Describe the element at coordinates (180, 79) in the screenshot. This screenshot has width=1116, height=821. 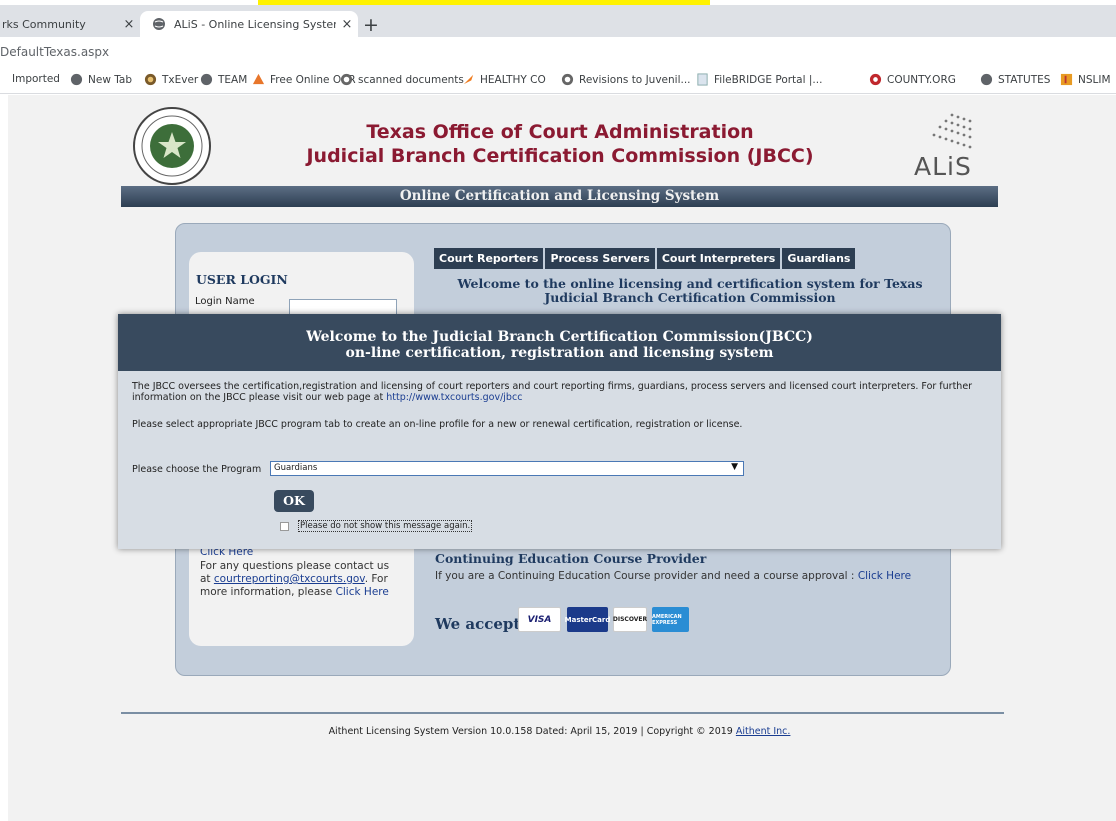
I see `bookmark-label: TxEver` at that location.